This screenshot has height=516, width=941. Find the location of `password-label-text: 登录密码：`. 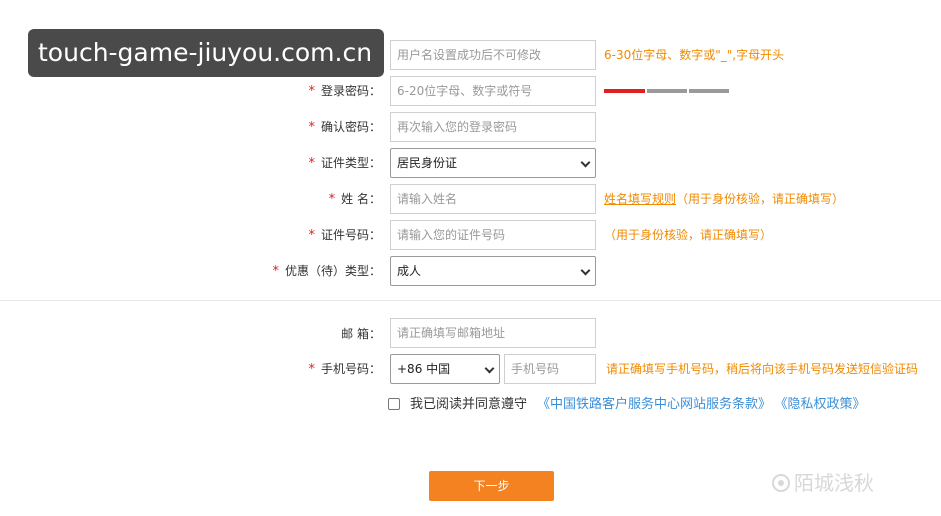

password-label-text: 登录密码： is located at coordinates (350, 91).